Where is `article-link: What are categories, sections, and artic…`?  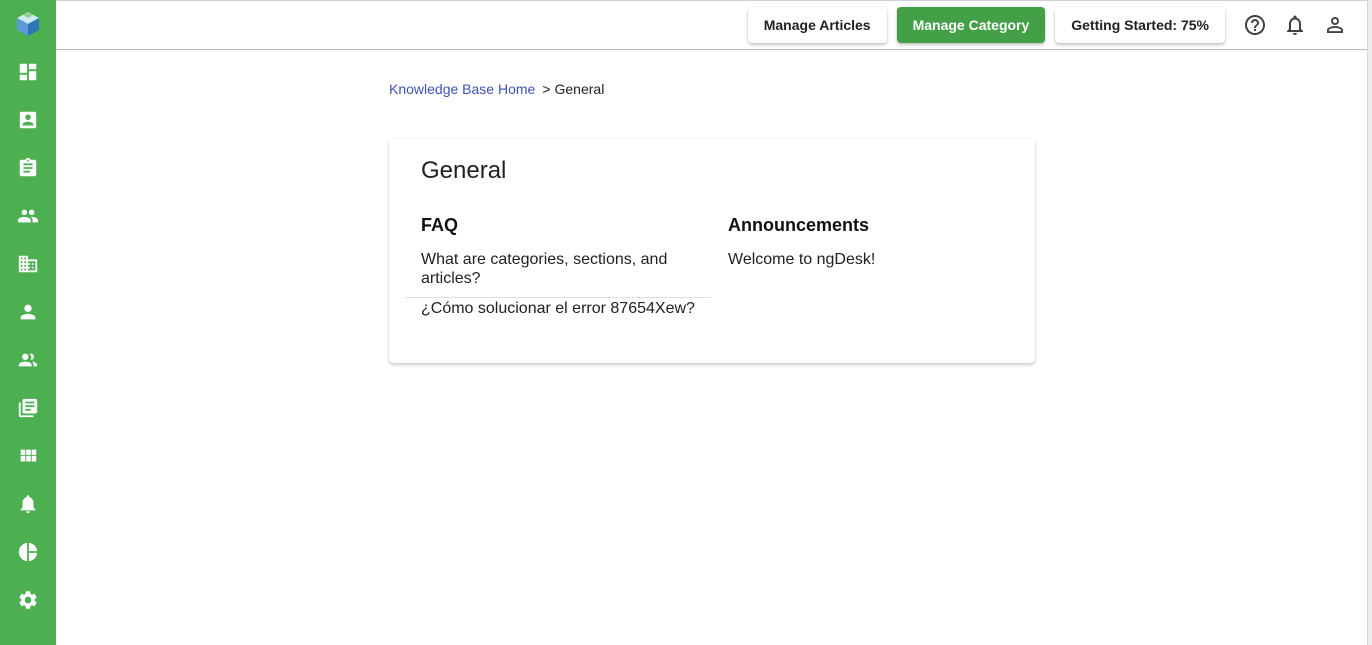
article-link: What are categories, sections, and artic… is located at coordinates (558, 274).